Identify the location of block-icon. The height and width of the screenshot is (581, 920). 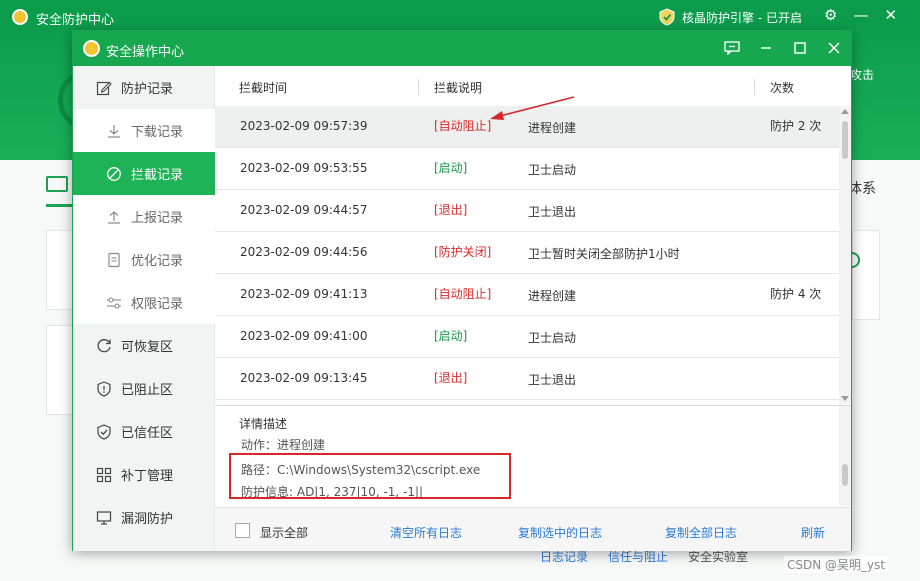
(114, 174).